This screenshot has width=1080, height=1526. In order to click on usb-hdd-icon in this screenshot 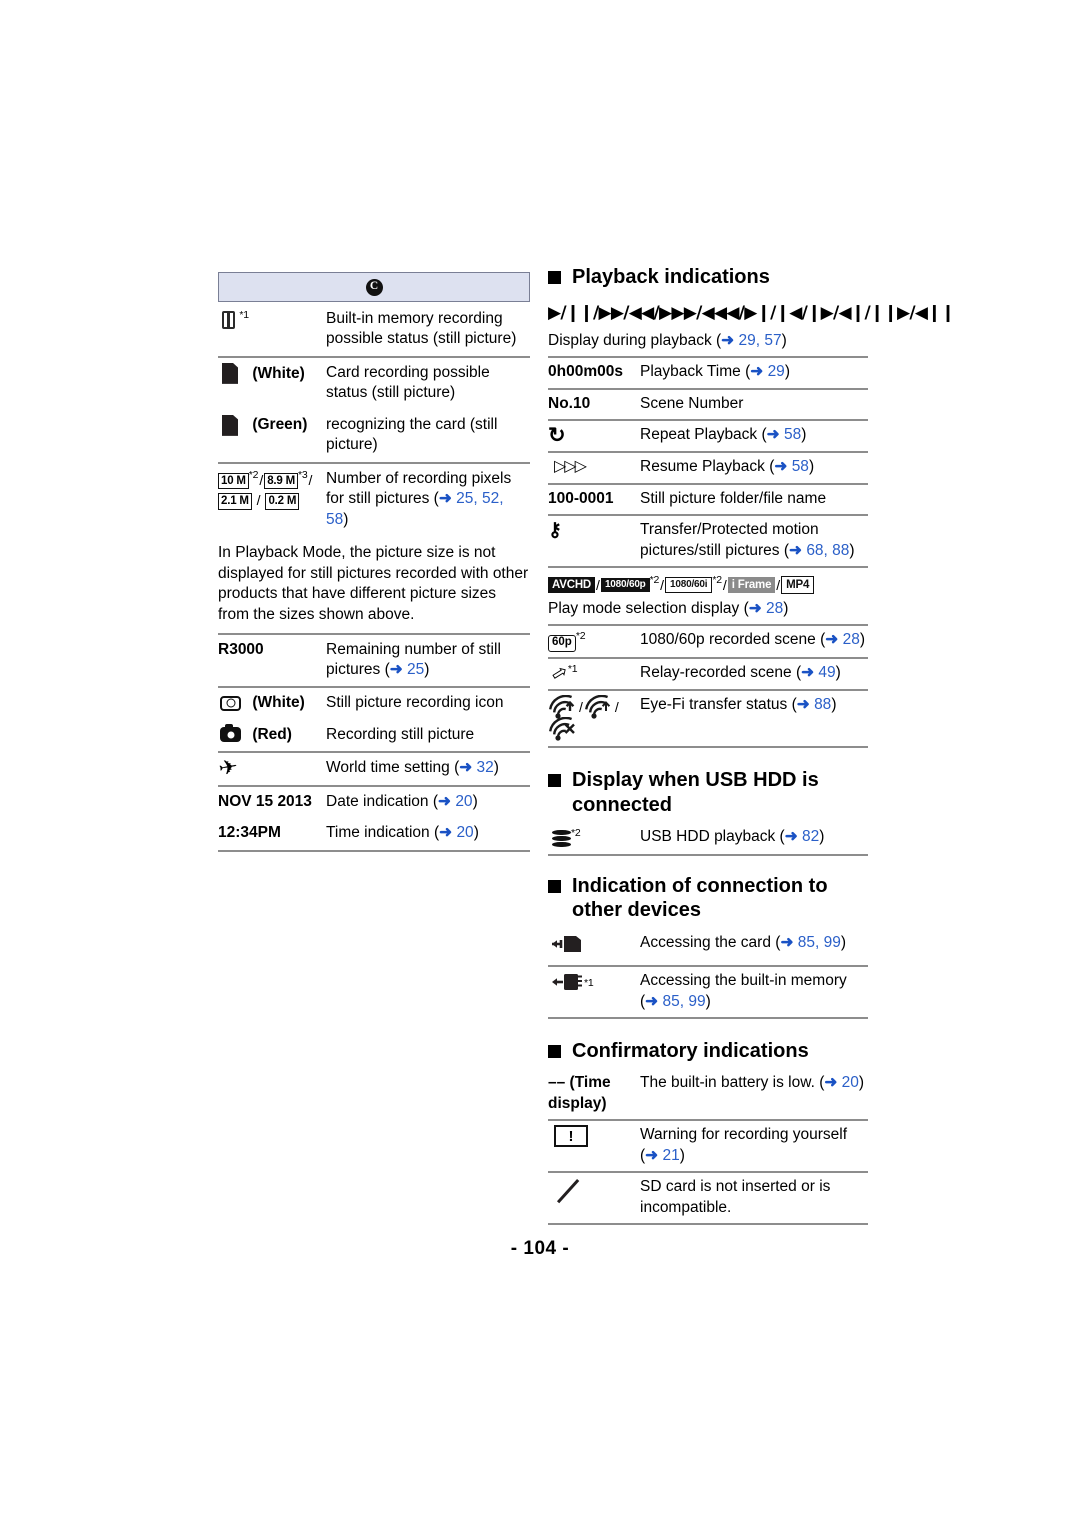, I will do `click(561, 838)`.